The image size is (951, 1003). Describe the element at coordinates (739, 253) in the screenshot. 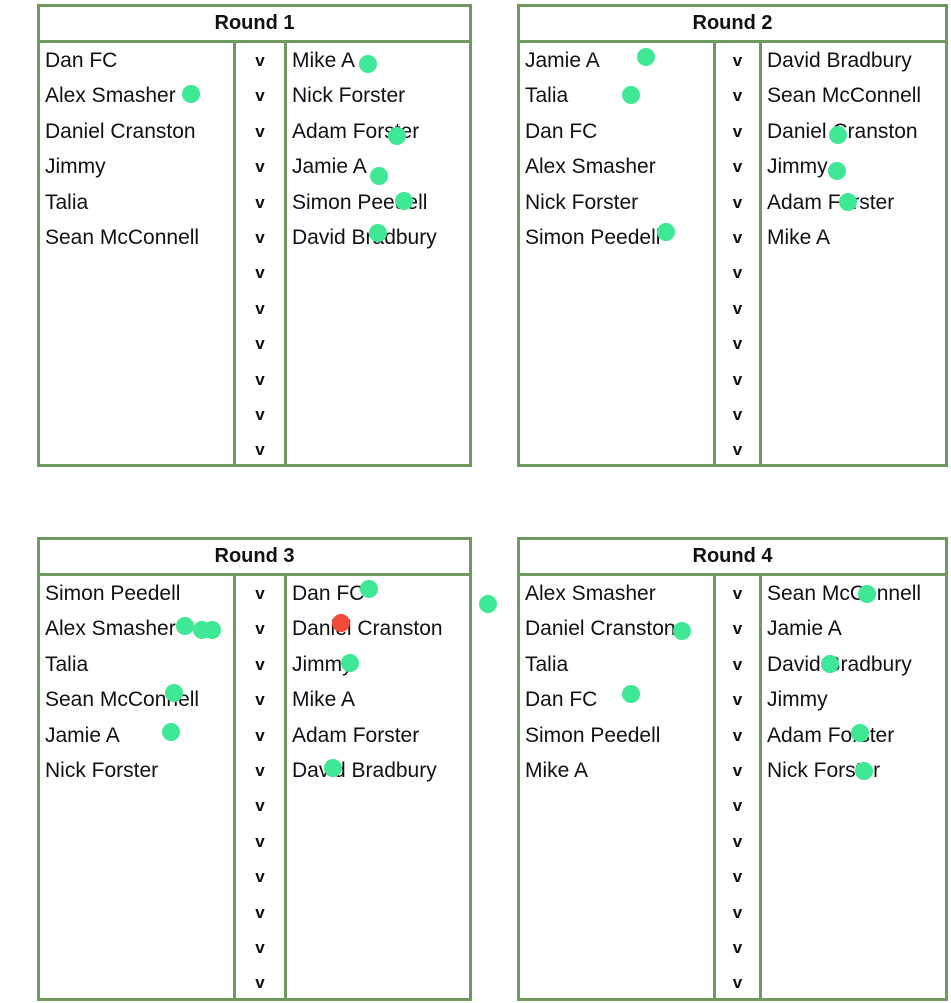

I see `versus-column: vvvvvvvvvvvv` at that location.